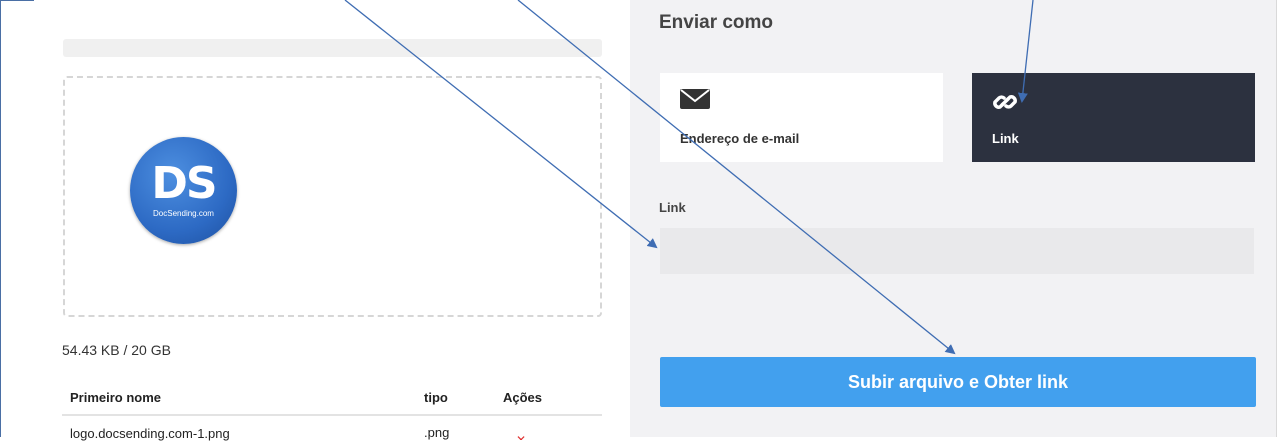 The image size is (1285, 441). Describe the element at coordinates (1005, 104) in the screenshot. I see `link-icon` at that location.